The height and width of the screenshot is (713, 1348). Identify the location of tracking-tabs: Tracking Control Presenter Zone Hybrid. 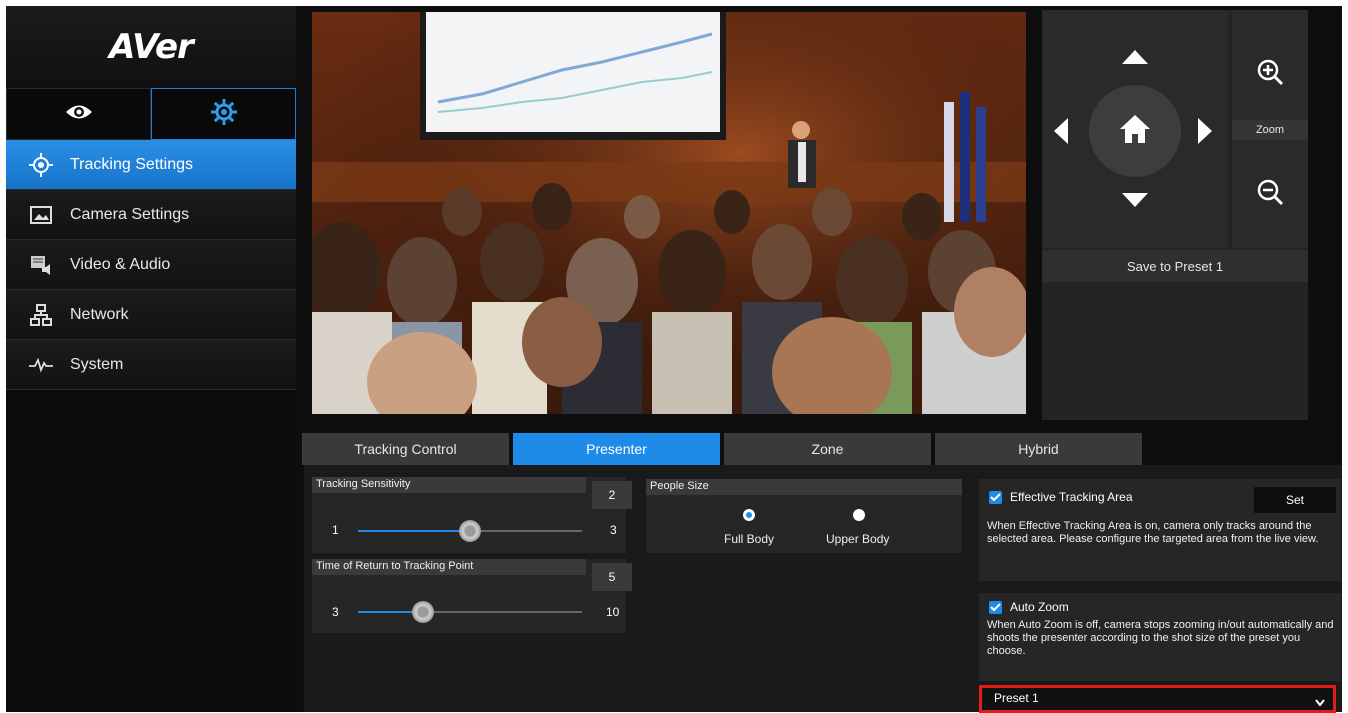
(724, 449).